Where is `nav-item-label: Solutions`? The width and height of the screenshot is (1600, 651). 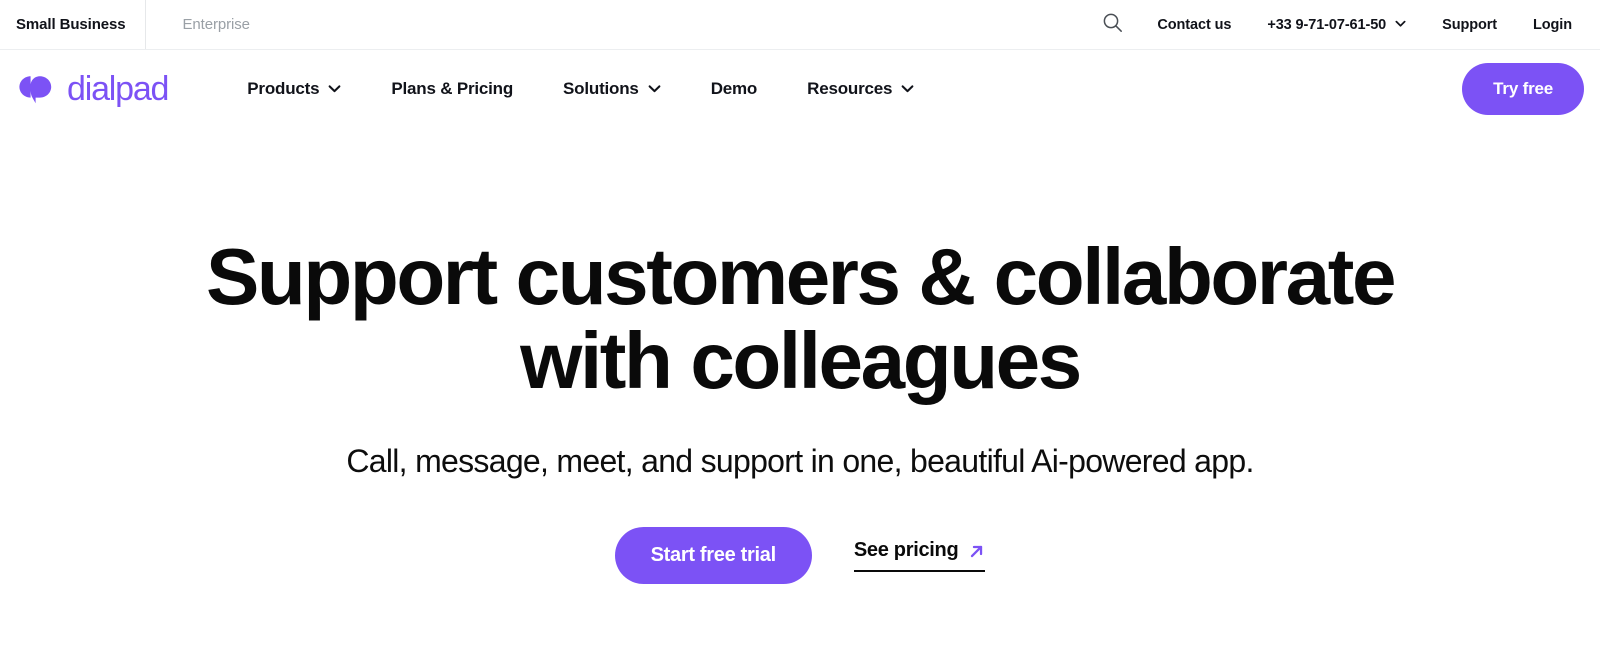
nav-item-label: Solutions is located at coordinates (601, 88).